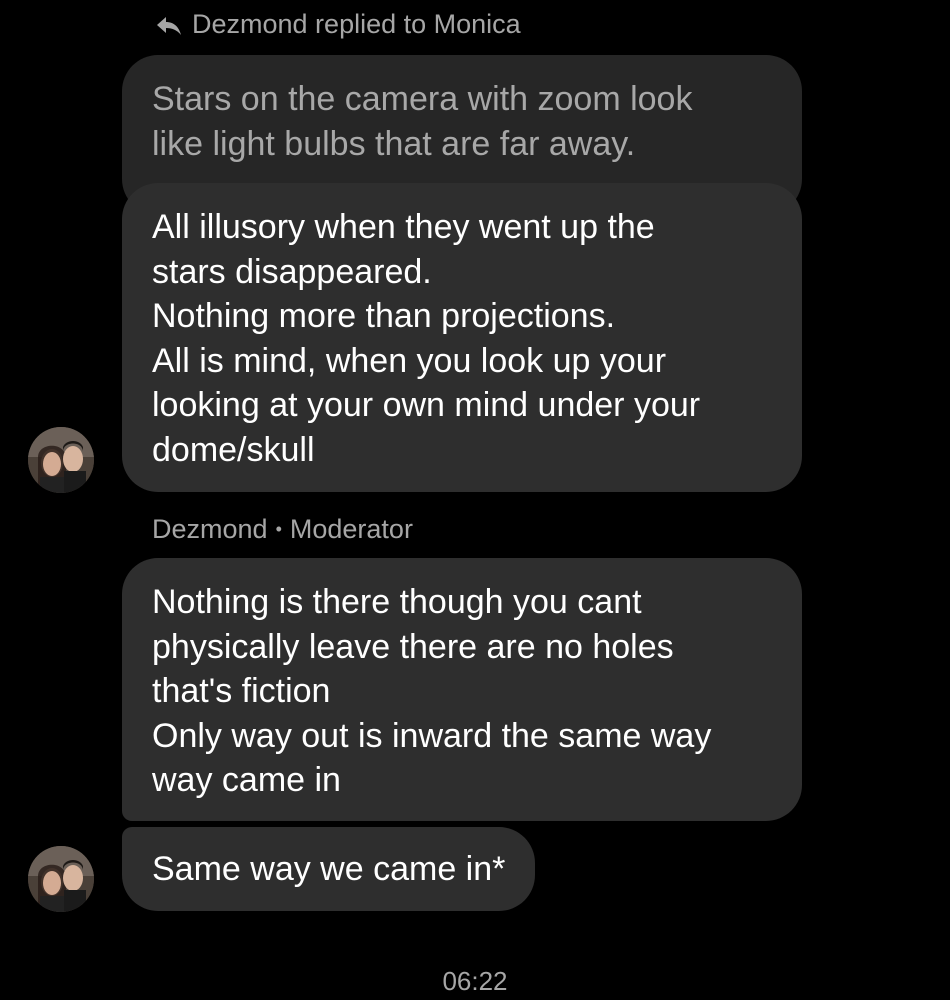 The height and width of the screenshot is (1000, 950). Describe the element at coordinates (329, 869) in the screenshot. I see `message-bubble: Same way we came in*` at that location.